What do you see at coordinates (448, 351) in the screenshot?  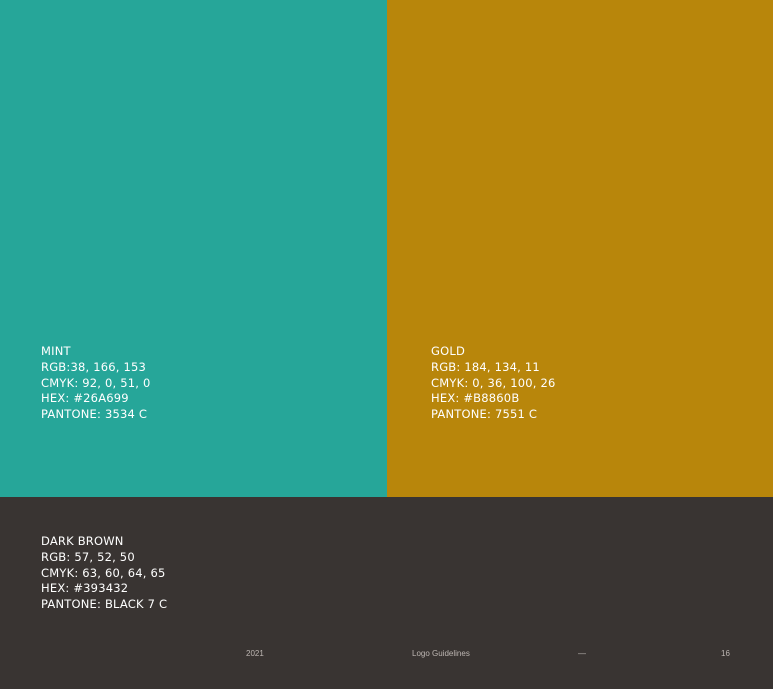 I see `gold-color-name: GOLD` at bounding box center [448, 351].